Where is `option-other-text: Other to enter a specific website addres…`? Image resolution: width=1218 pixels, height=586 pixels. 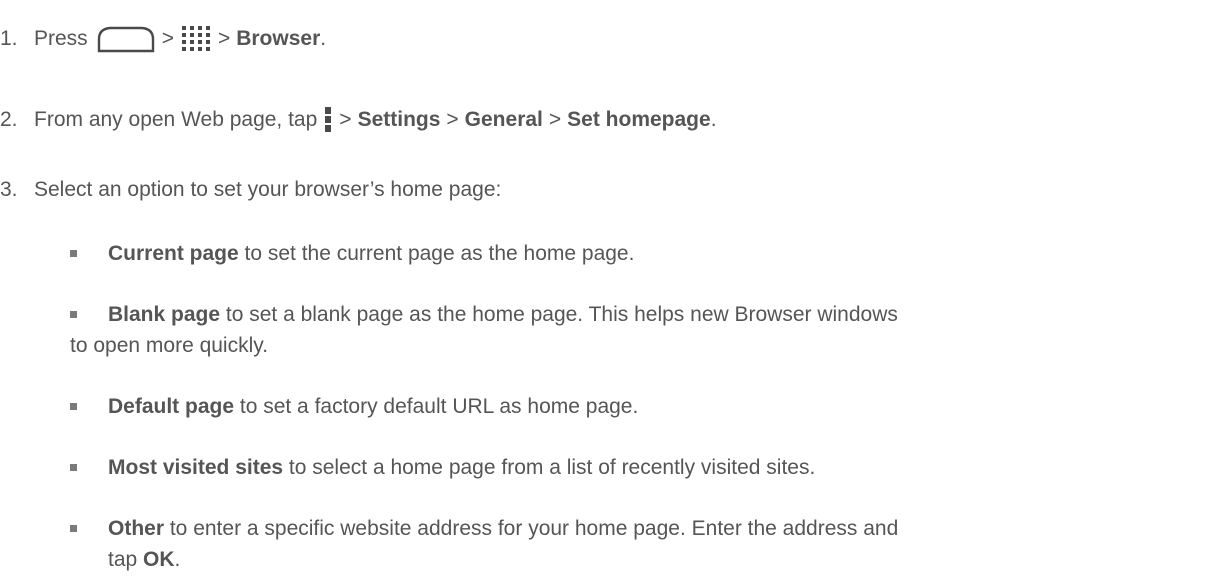
option-other-text: Other to enter a specific website addres… is located at coordinates (658, 528).